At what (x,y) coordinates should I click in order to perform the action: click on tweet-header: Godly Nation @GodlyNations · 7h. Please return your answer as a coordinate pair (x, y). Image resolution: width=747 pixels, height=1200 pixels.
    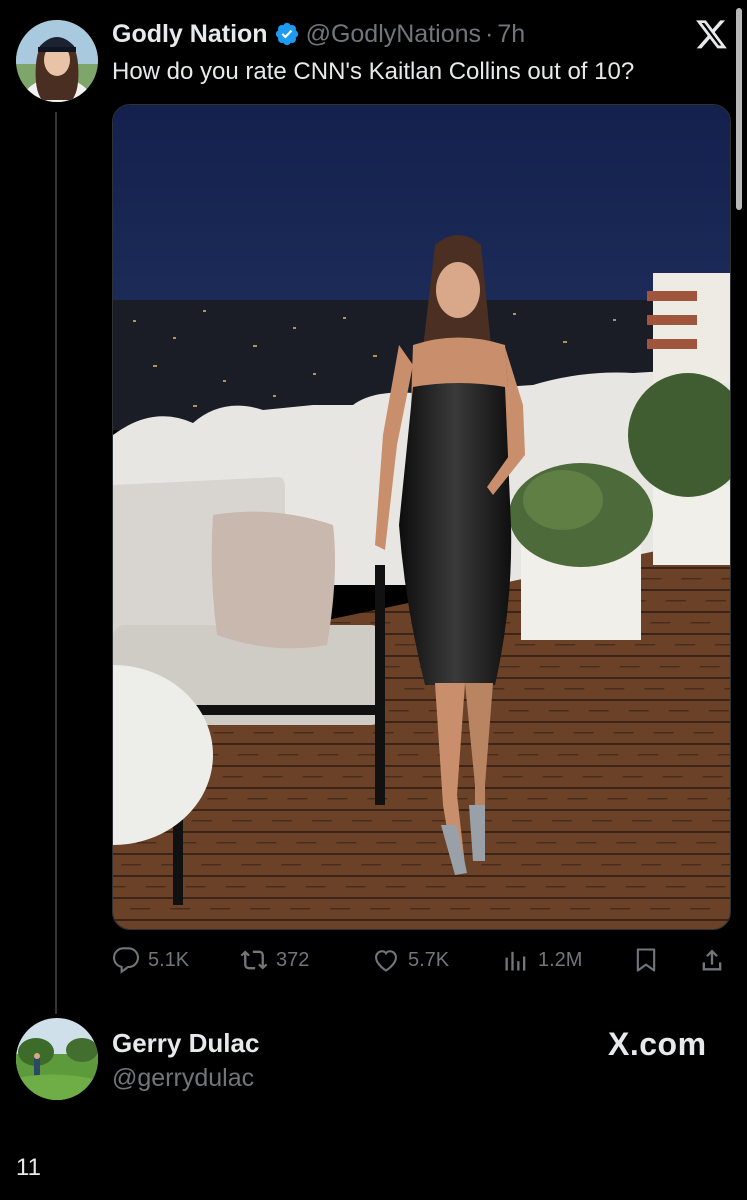
    Looking at the image, I should click on (318, 34).